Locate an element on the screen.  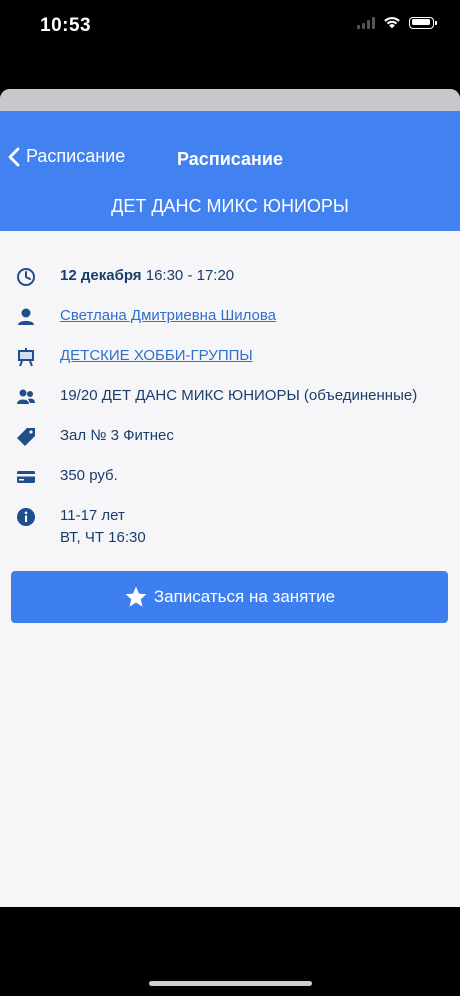
row-location: Зал № 3 Фитнес is located at coordinates (230, 437).